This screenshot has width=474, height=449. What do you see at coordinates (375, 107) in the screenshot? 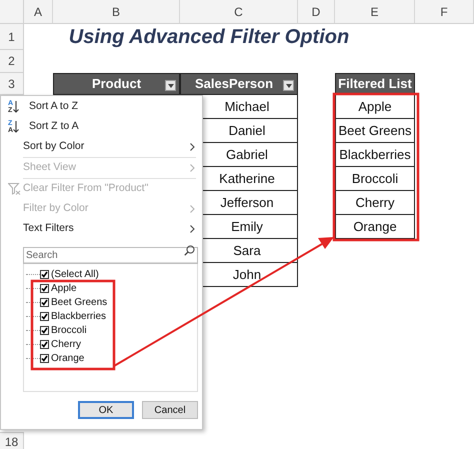
I see `table-cell: Apple` at bounding box center [375, 107].